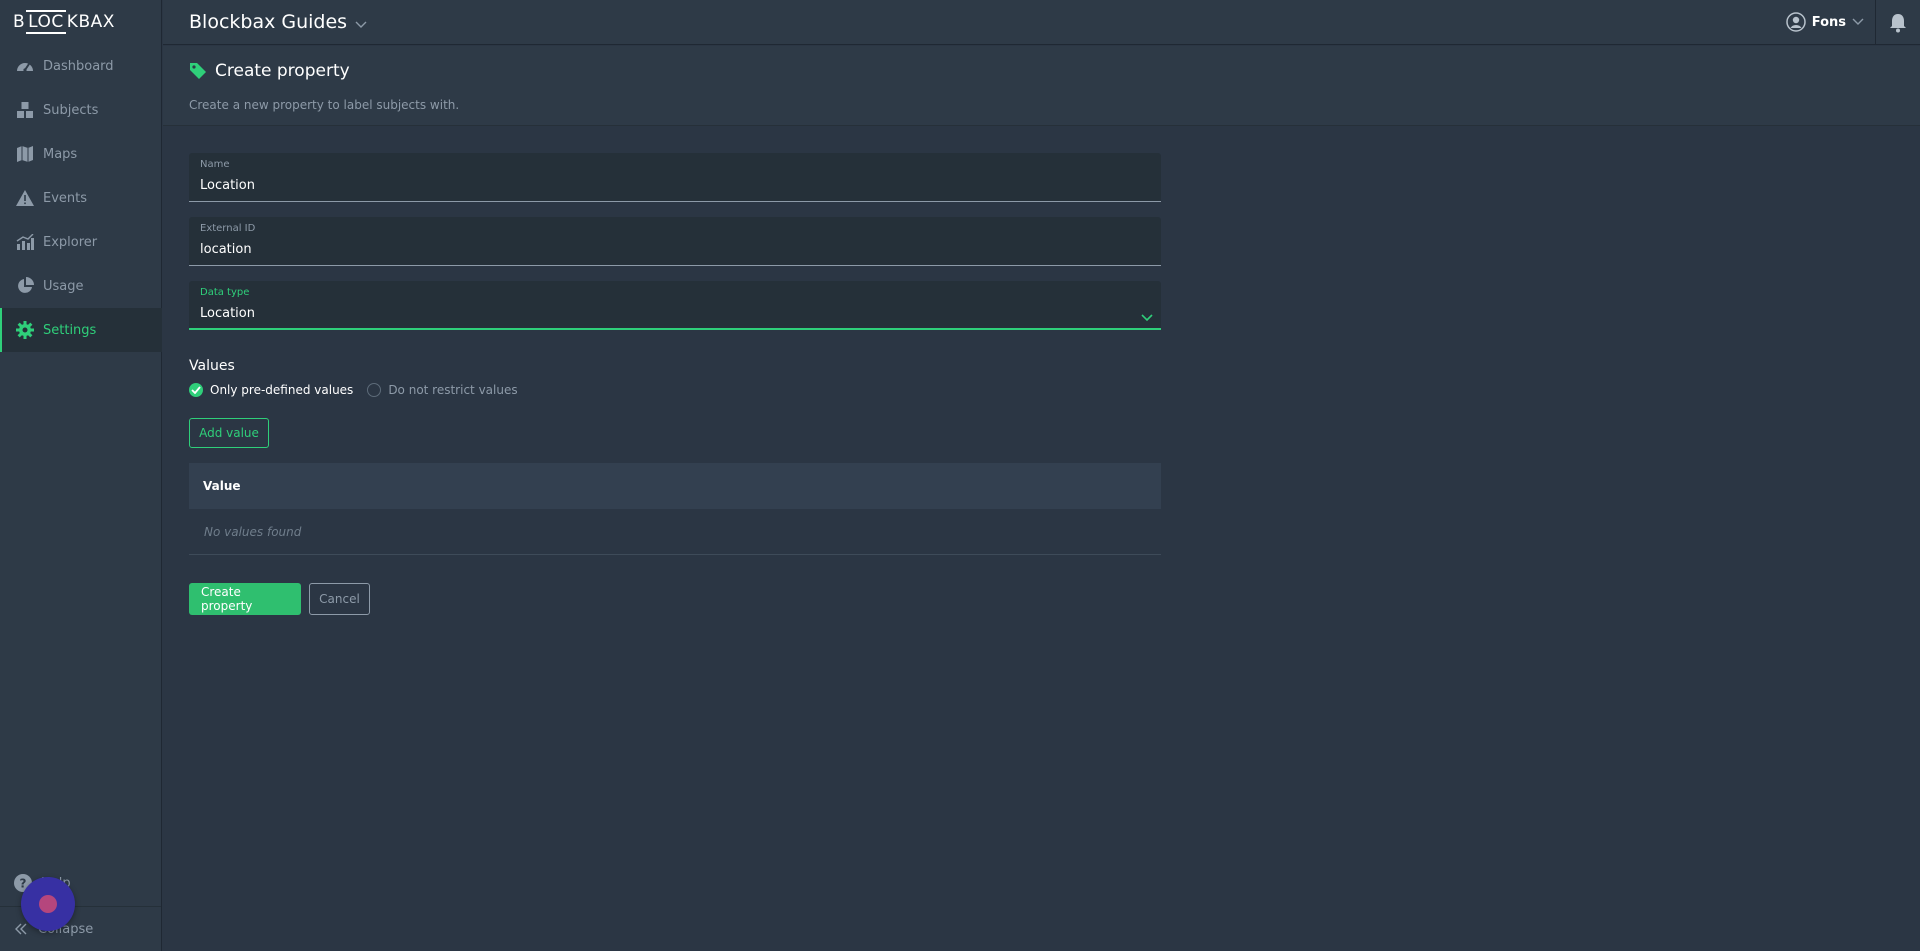 The width and height of the screenshot is (1920, 951). What do you see at coordinates (374, 390) in the screenshot?
I see `radio-empty-icon` at bounding box center [374, 390].